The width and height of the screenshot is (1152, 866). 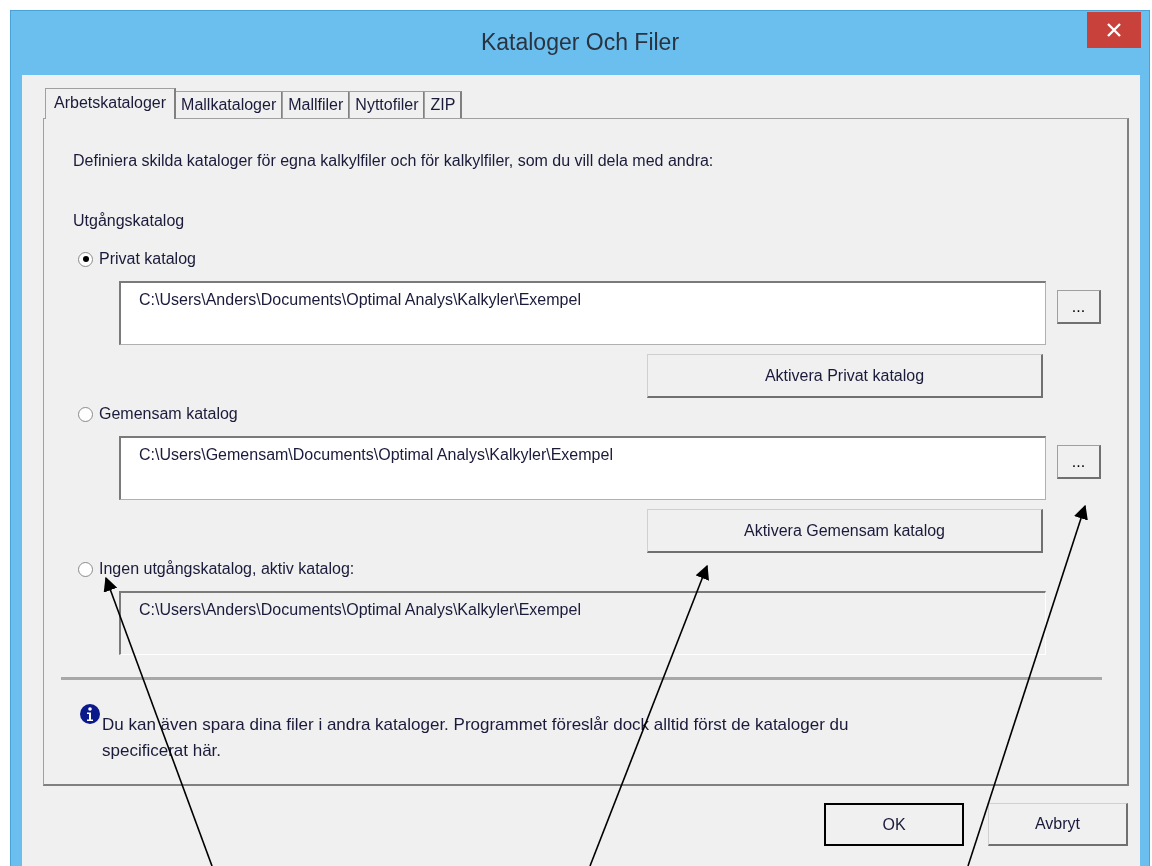 I want to click on group-label: Utgångskatalog, so click(x=129, y=221).